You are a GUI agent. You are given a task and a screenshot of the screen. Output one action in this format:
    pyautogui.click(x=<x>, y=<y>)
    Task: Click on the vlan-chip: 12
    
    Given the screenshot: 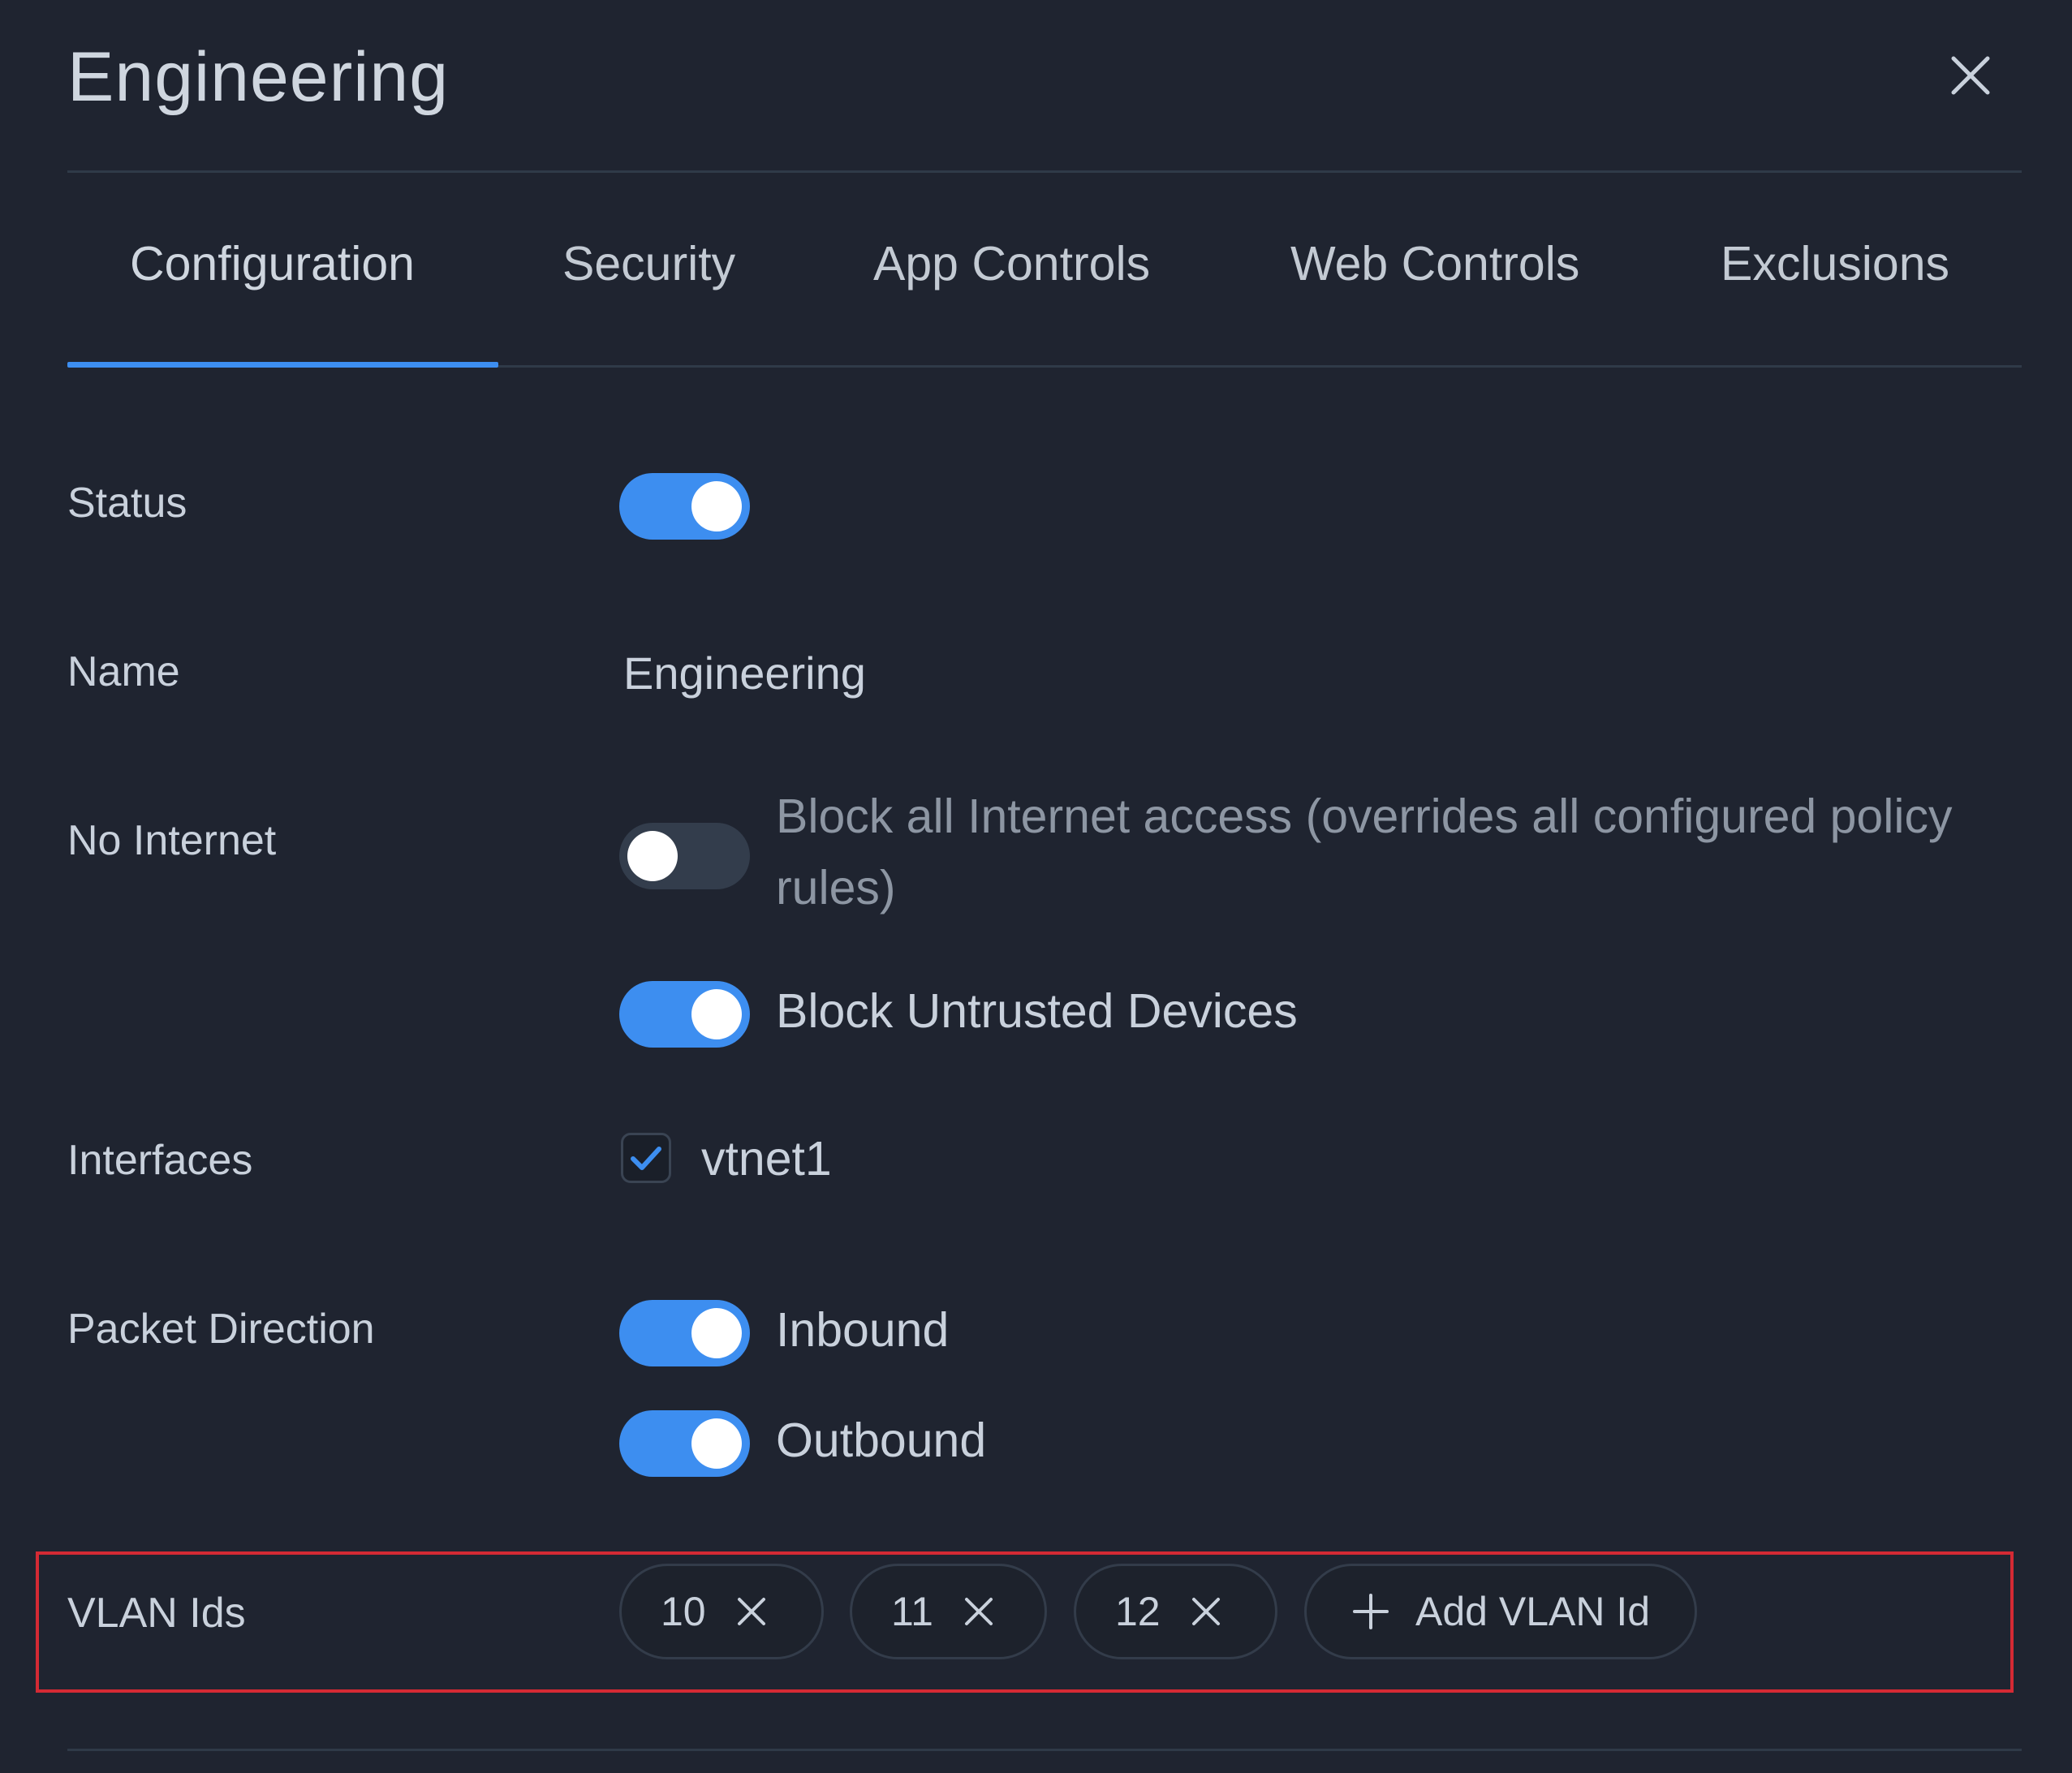 What is the action you would take?
    pyautogui.click(x=1176, y=1611)
    